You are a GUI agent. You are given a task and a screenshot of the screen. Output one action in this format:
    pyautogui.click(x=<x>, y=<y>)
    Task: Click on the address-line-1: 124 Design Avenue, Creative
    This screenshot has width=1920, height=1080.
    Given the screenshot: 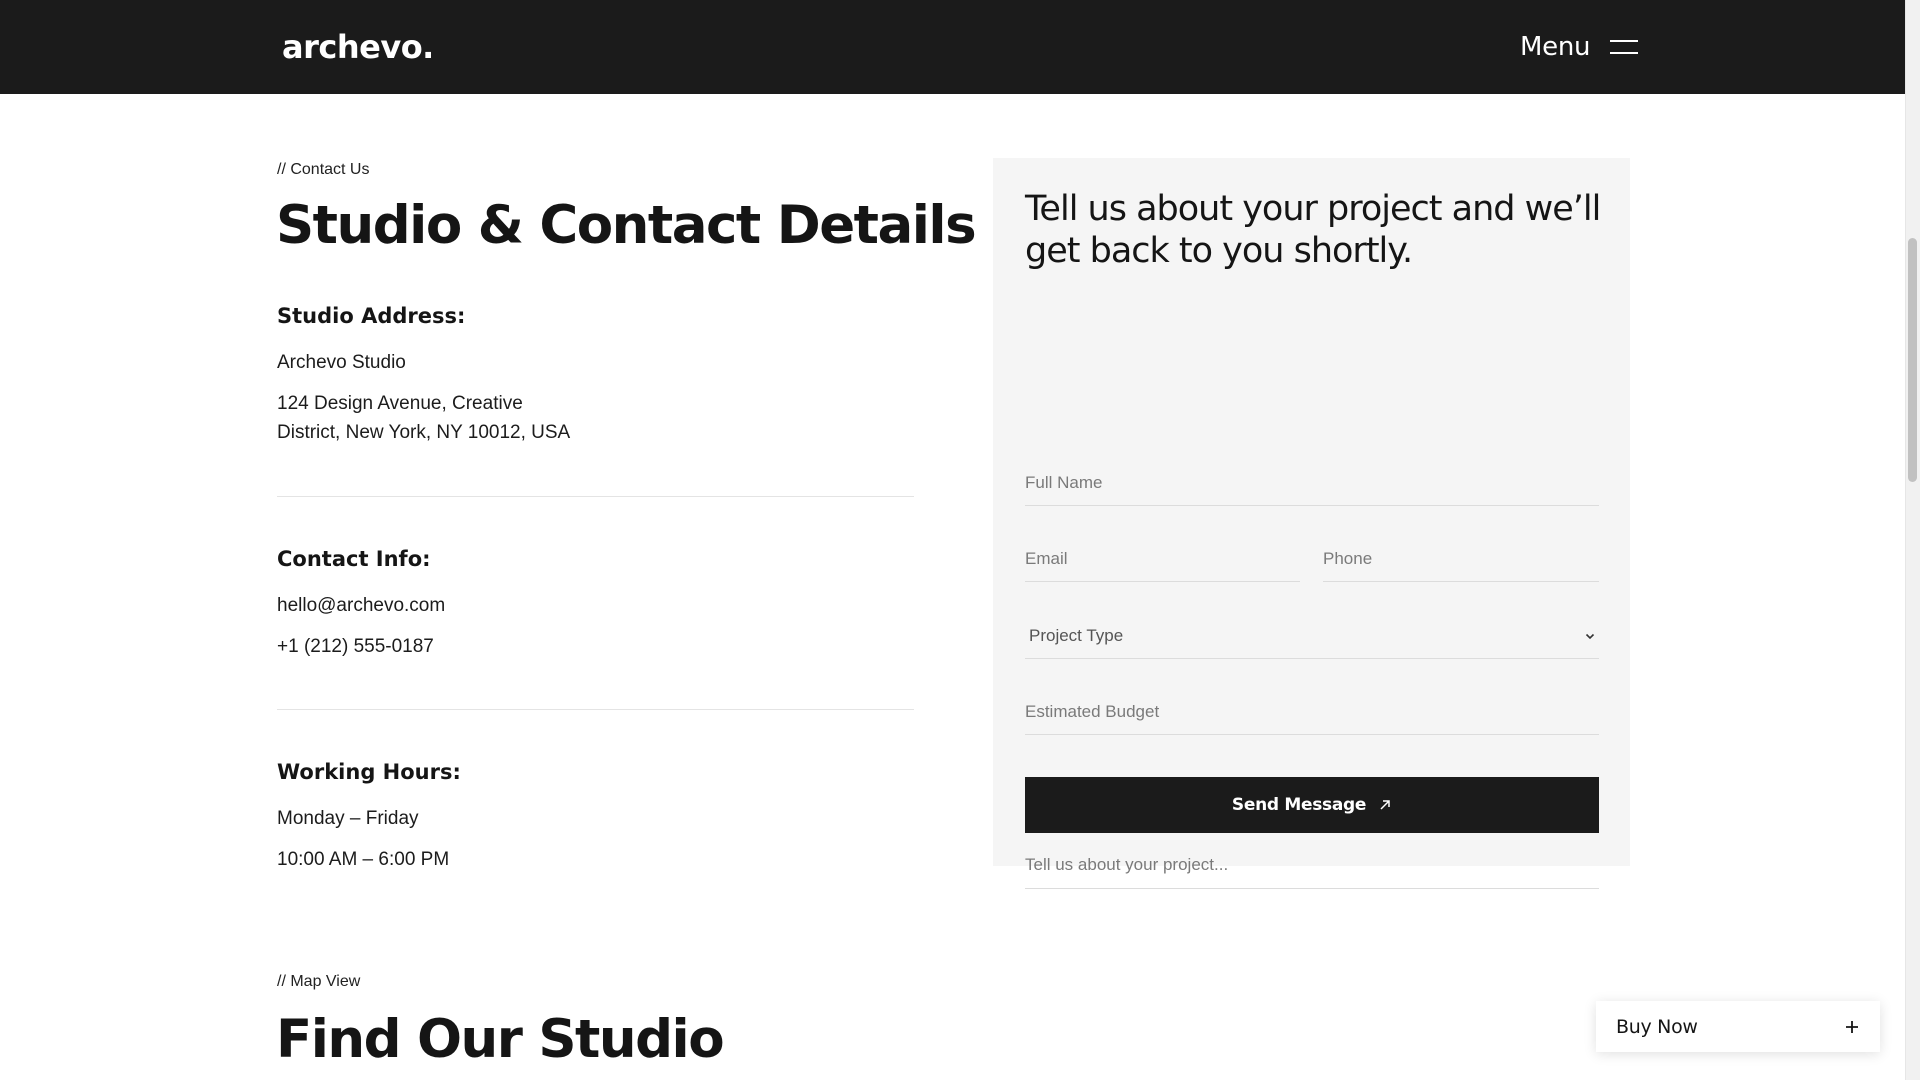 What is the action you would take?
    pyautogui.click(x=400, y=403)
    